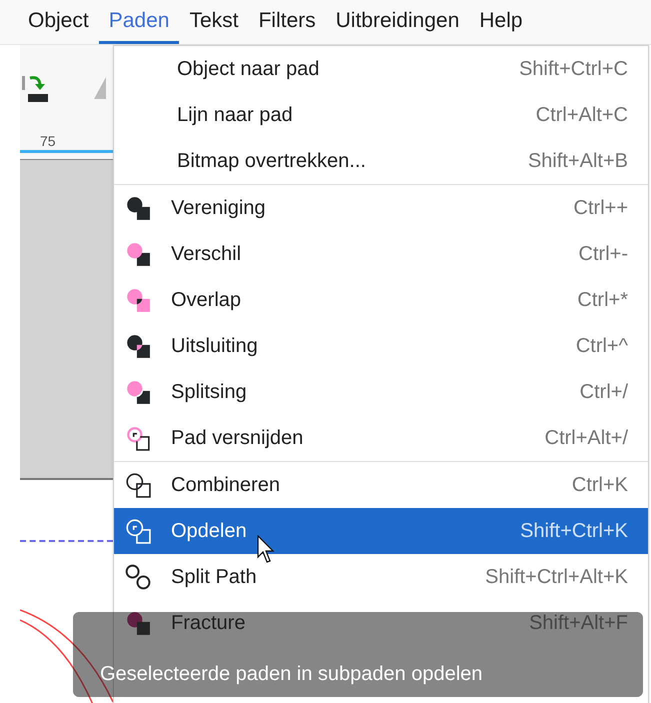  I want to click on menu-bar-item: Object, so click(58, 22).